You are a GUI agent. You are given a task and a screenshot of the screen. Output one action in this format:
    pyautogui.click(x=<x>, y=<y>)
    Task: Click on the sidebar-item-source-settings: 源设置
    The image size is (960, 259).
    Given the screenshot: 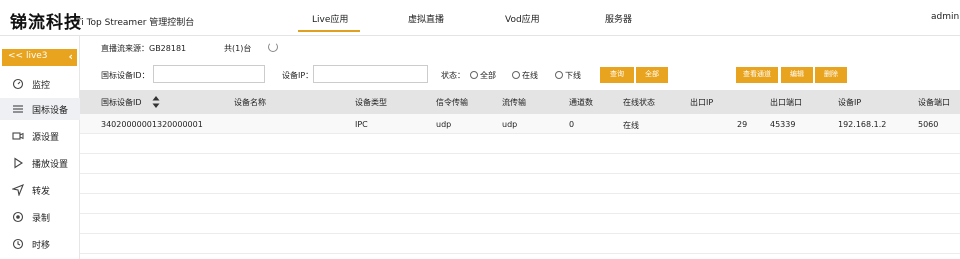 What is the action you would take?
    pyautogui.click(x=40, y=136)
    